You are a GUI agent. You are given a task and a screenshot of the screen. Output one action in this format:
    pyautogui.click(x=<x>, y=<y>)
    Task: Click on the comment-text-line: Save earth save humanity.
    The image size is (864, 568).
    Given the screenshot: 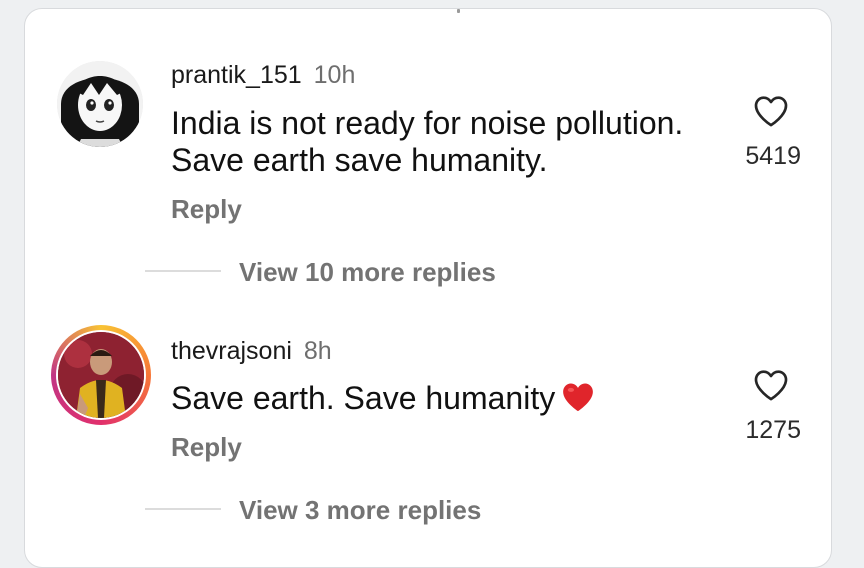 What is the action you would take?
    pyautogui.click(x=359, y=160)
    